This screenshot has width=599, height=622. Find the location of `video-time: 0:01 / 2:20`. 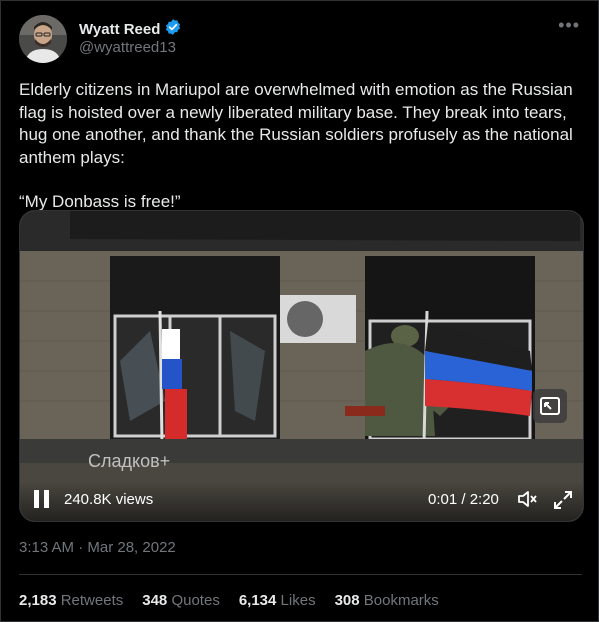

video-time: 0:01 / 2:20 is located at coordinates (463, 499).